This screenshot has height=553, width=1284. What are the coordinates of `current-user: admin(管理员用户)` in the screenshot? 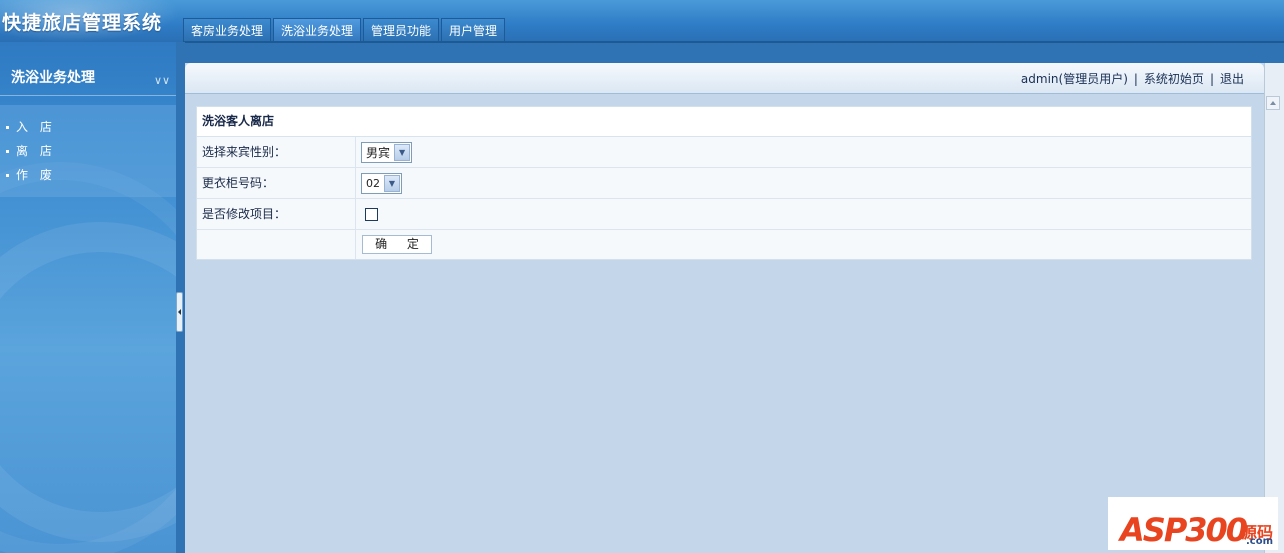 It's located at (1074, 79).